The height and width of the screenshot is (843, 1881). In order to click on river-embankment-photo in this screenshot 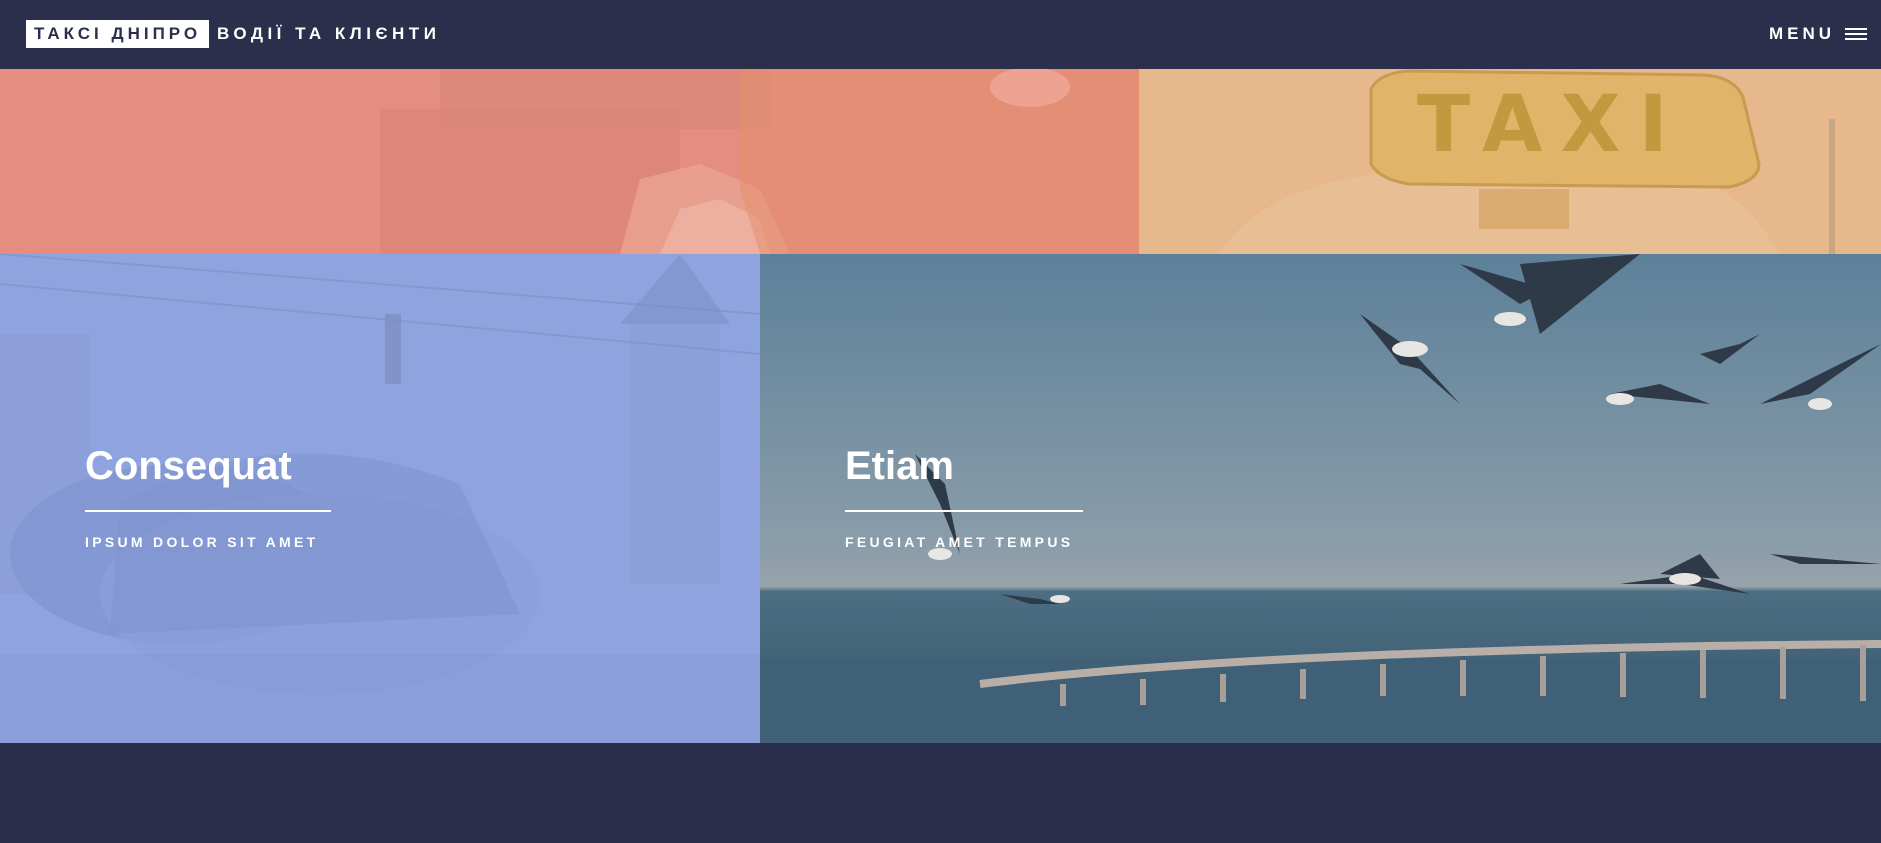, I will do `click(569, 161)`.